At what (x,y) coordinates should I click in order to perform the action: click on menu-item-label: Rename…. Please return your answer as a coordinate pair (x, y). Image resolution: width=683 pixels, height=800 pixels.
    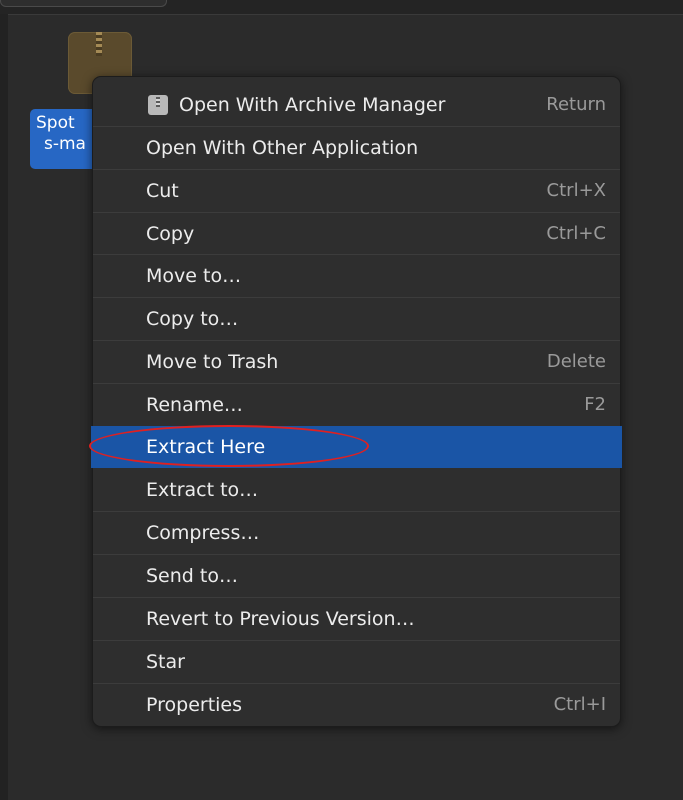
    Looking at the image, I should click on (194, 405).